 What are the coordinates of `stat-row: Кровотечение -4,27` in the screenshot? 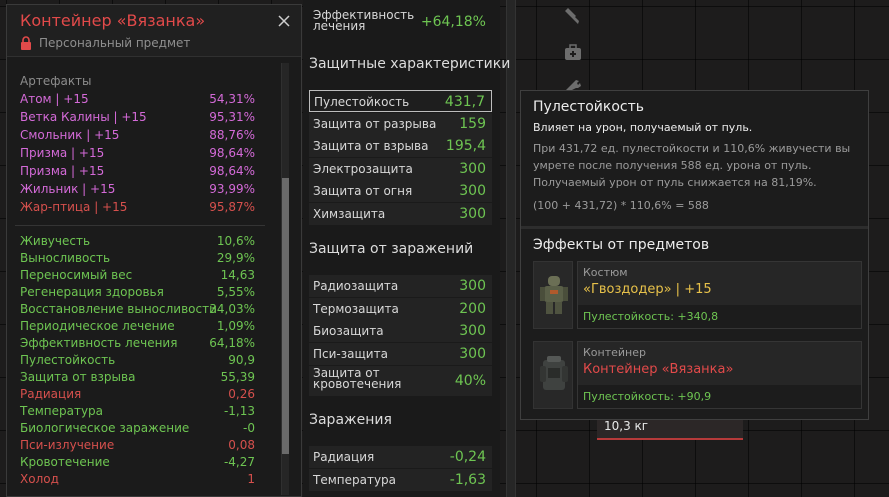 It's located at (137, 463).